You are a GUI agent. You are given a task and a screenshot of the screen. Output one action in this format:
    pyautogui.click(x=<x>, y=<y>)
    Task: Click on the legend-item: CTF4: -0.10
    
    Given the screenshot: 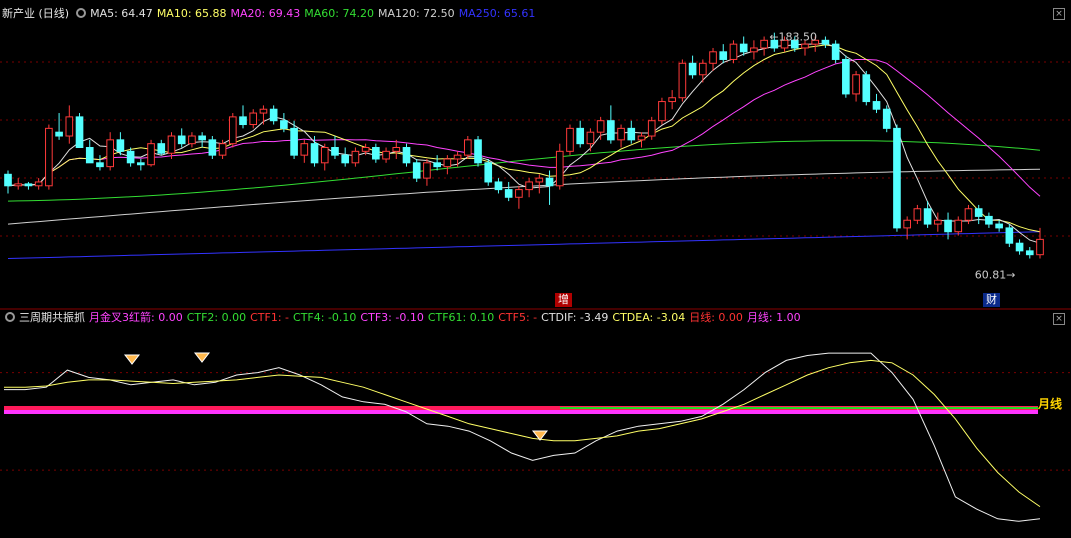 What is the action you would take?
    pyautogui.click(x=325, y=317)
    